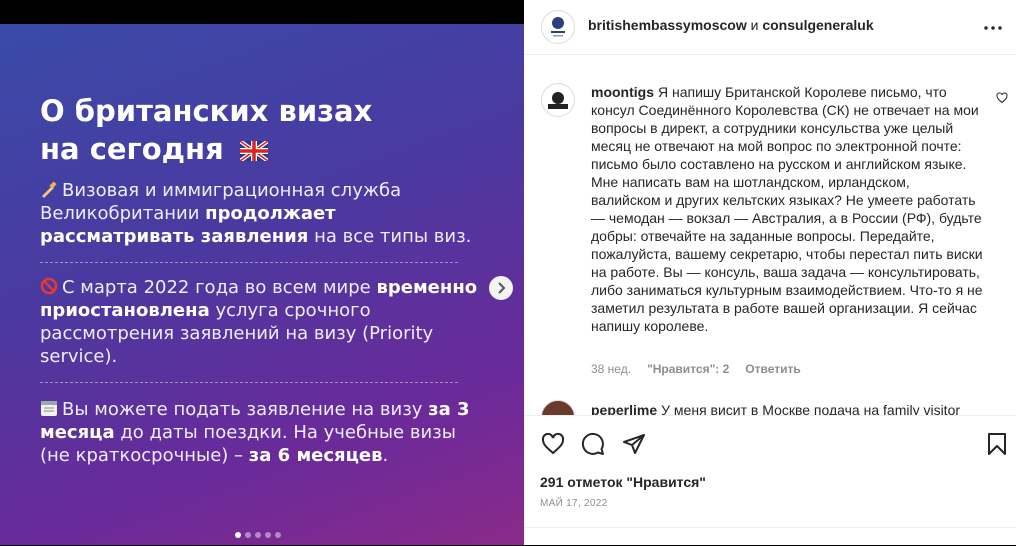  Describe the element at coordinates (993, 28) in the screenshot. I see `more-icon` at that location.